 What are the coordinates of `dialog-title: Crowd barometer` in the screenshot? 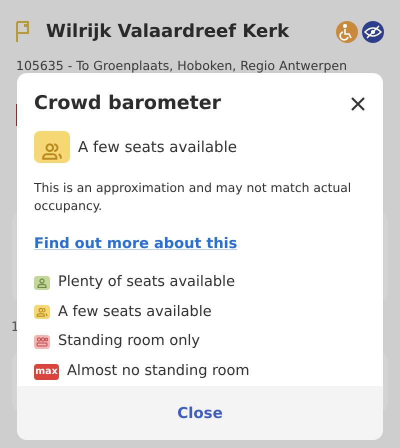 It's located at (128, 103).